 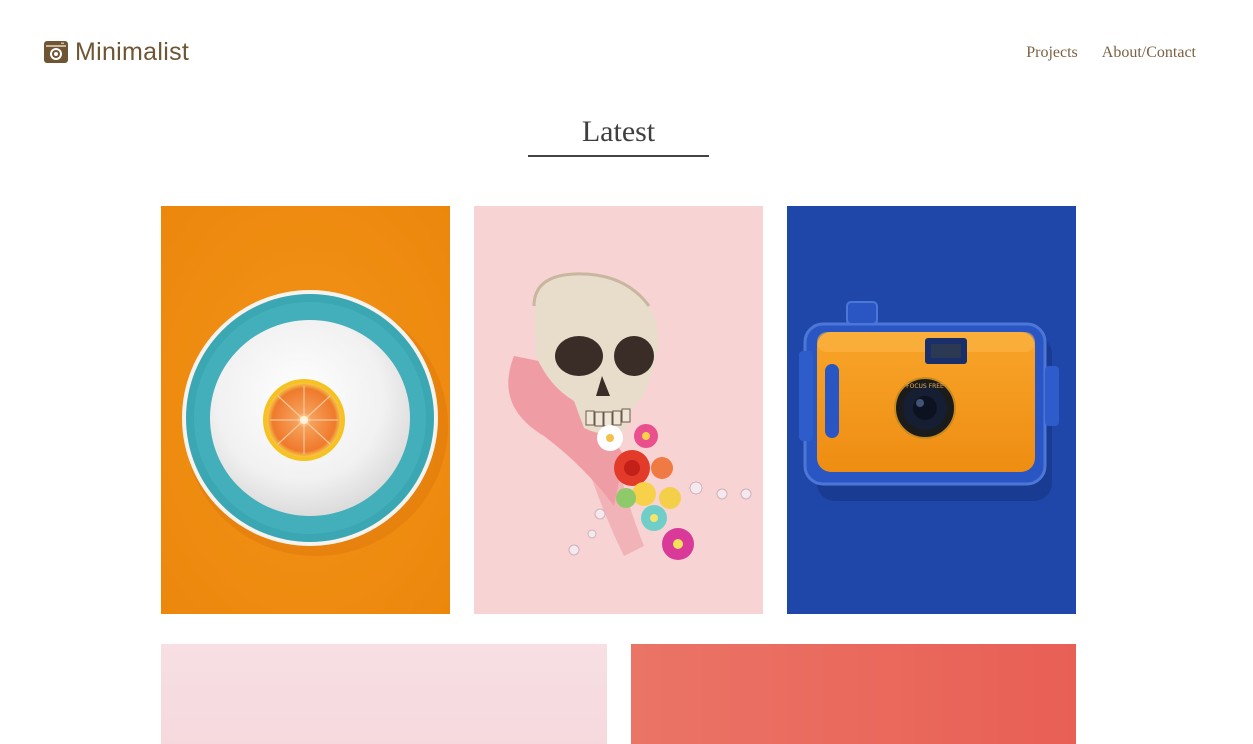 I want to click on orange-camera-image: FOCUS FREE, so click(x=931, y=410).